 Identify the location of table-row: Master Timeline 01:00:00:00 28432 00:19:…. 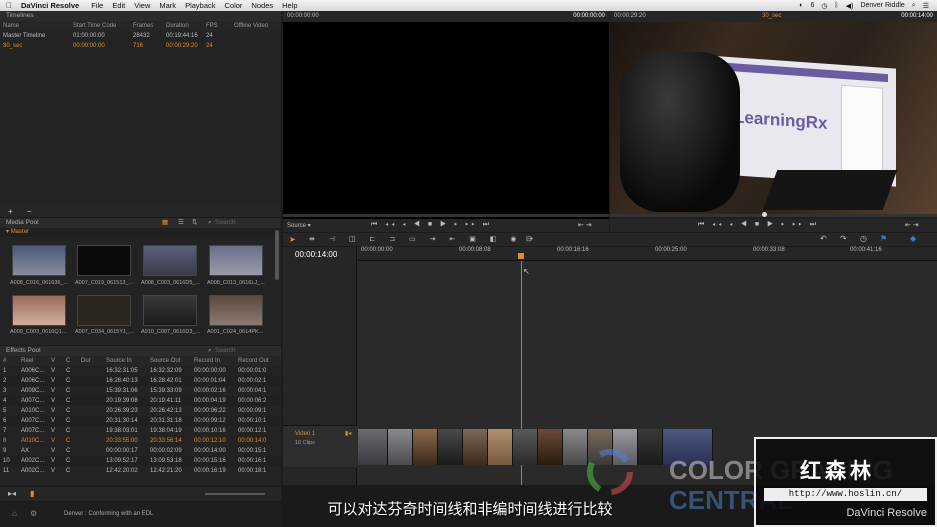
(140, 36).